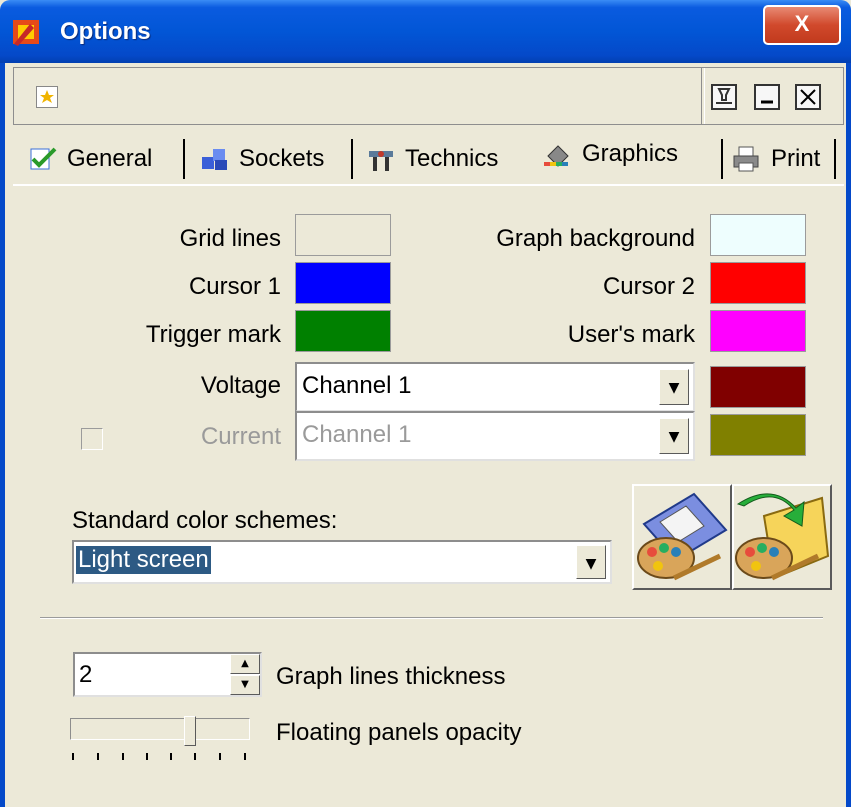 The width and height of the screenshot is (851, 807). Describe the element at coordinates (724, 97) in the screenshot. I see `pin-icon` at that location.